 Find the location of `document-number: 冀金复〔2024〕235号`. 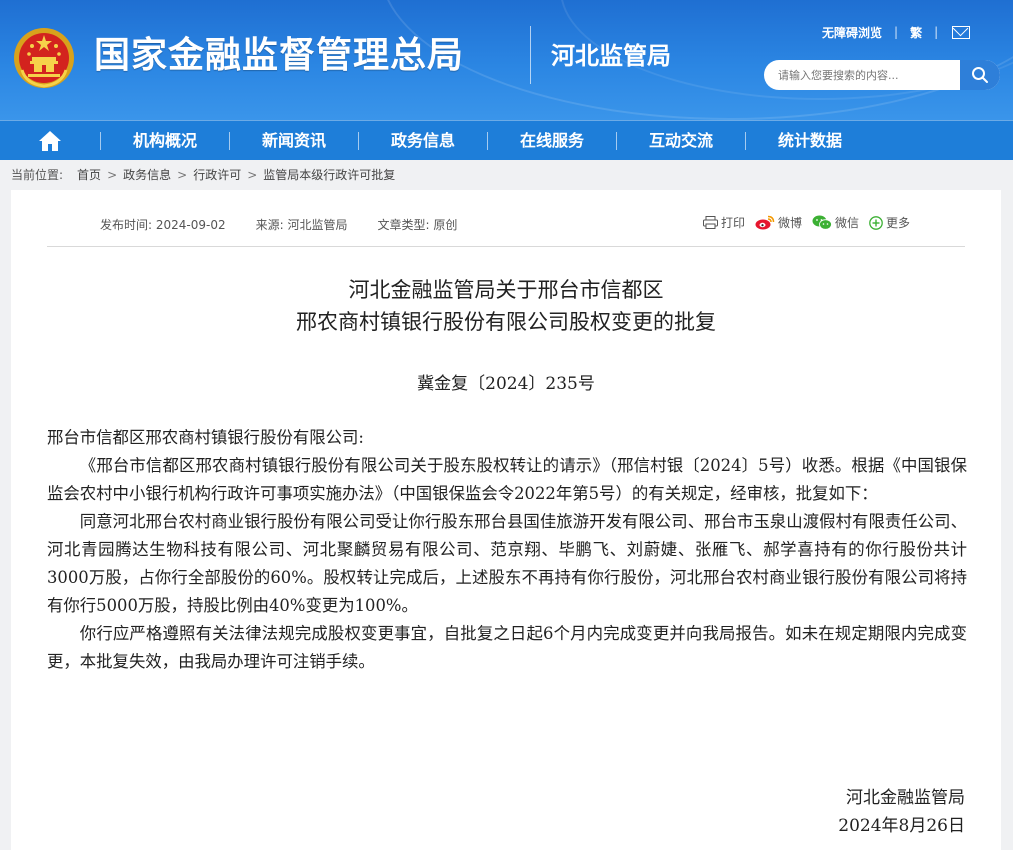

document-number: 冀金复〔2024〕235号 is located at coordinates (506, 384).